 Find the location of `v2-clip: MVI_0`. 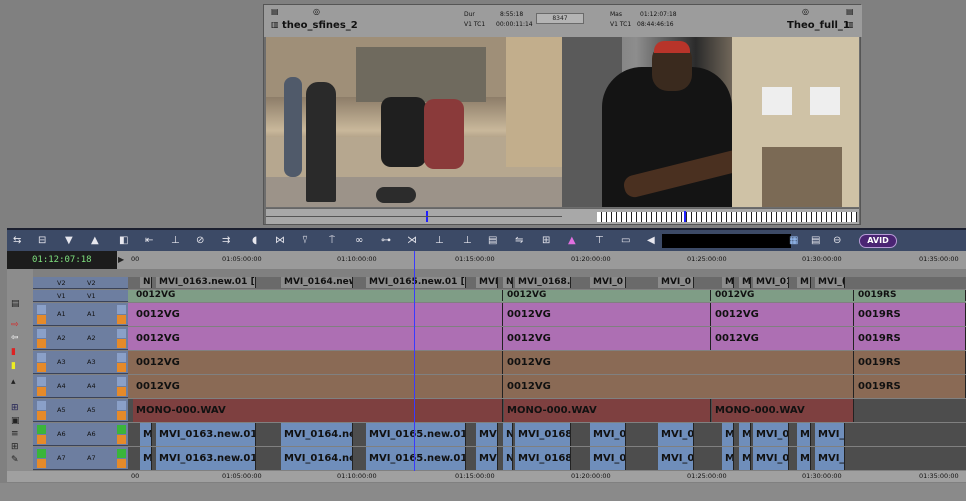

v2-clip: MVI_0 is located at coordinates (676, 282).